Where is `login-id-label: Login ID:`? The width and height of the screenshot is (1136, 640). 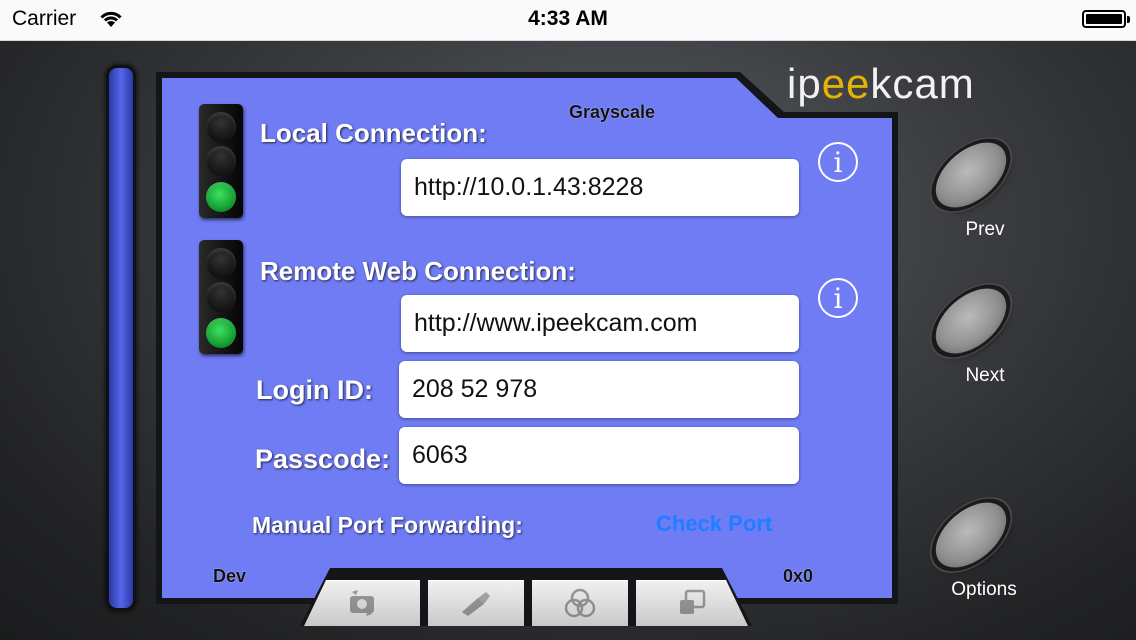 login-id-label: Login ID: is located at coordinates (314, 390).